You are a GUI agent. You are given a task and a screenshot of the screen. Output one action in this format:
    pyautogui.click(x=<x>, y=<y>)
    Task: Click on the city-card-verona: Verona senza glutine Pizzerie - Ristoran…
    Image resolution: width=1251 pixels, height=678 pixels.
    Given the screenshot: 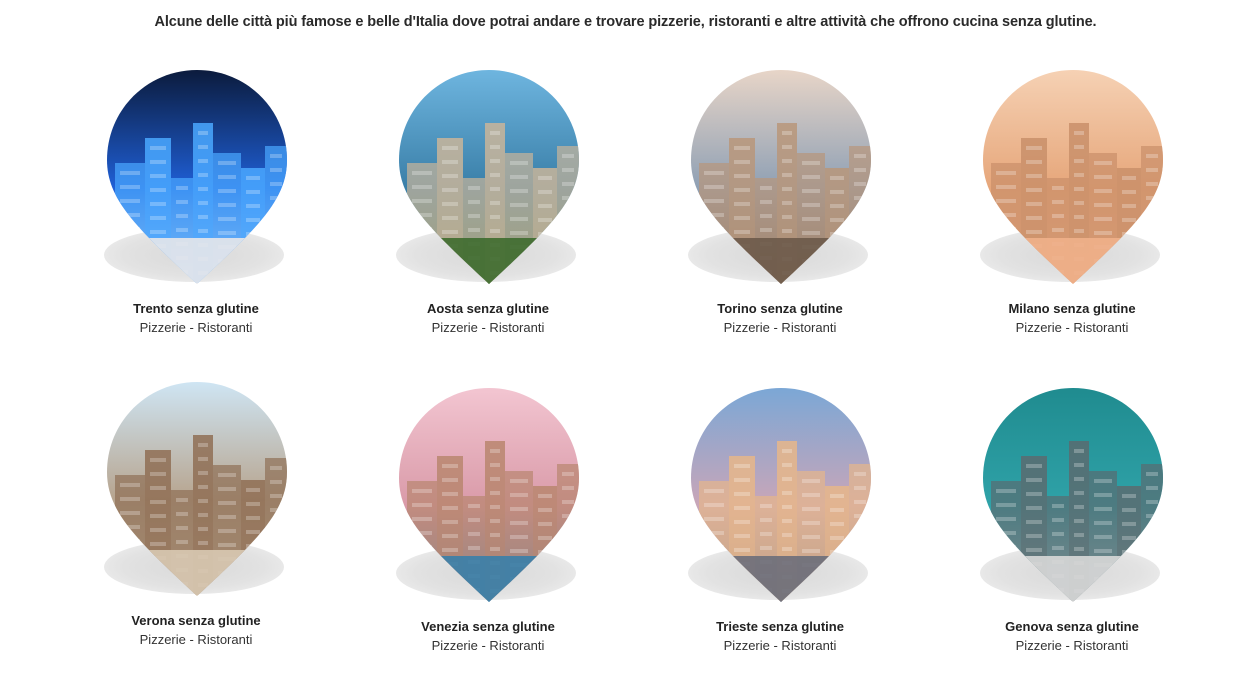 What is the action you would take?
    pyautogui.click(x=196, y=515)
    